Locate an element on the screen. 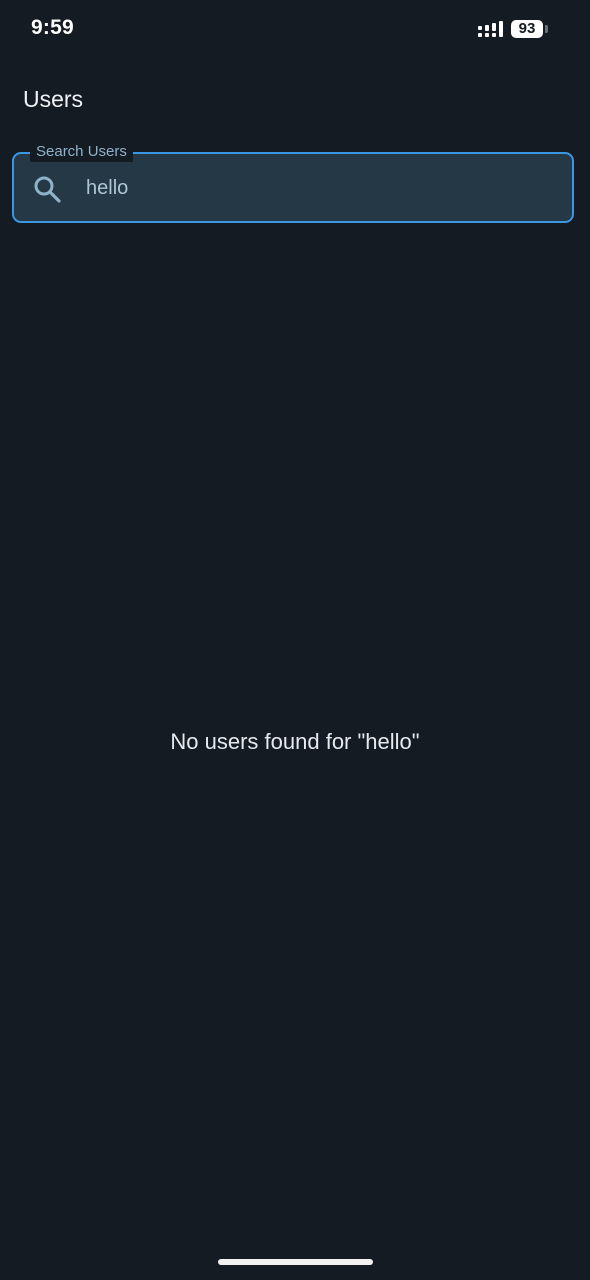  home-indicator is located at coordinates (295, 1262).